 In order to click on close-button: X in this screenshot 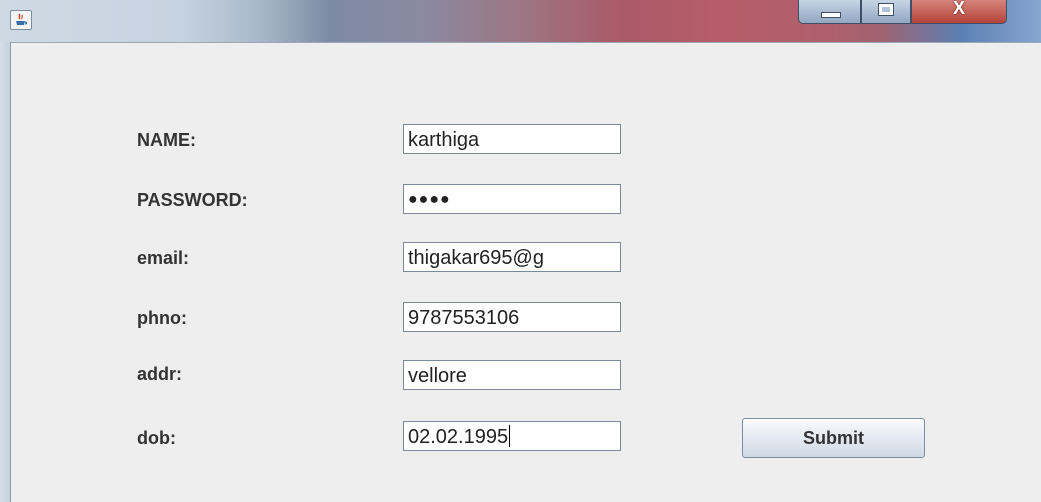, I will do `click(959, 12)`.